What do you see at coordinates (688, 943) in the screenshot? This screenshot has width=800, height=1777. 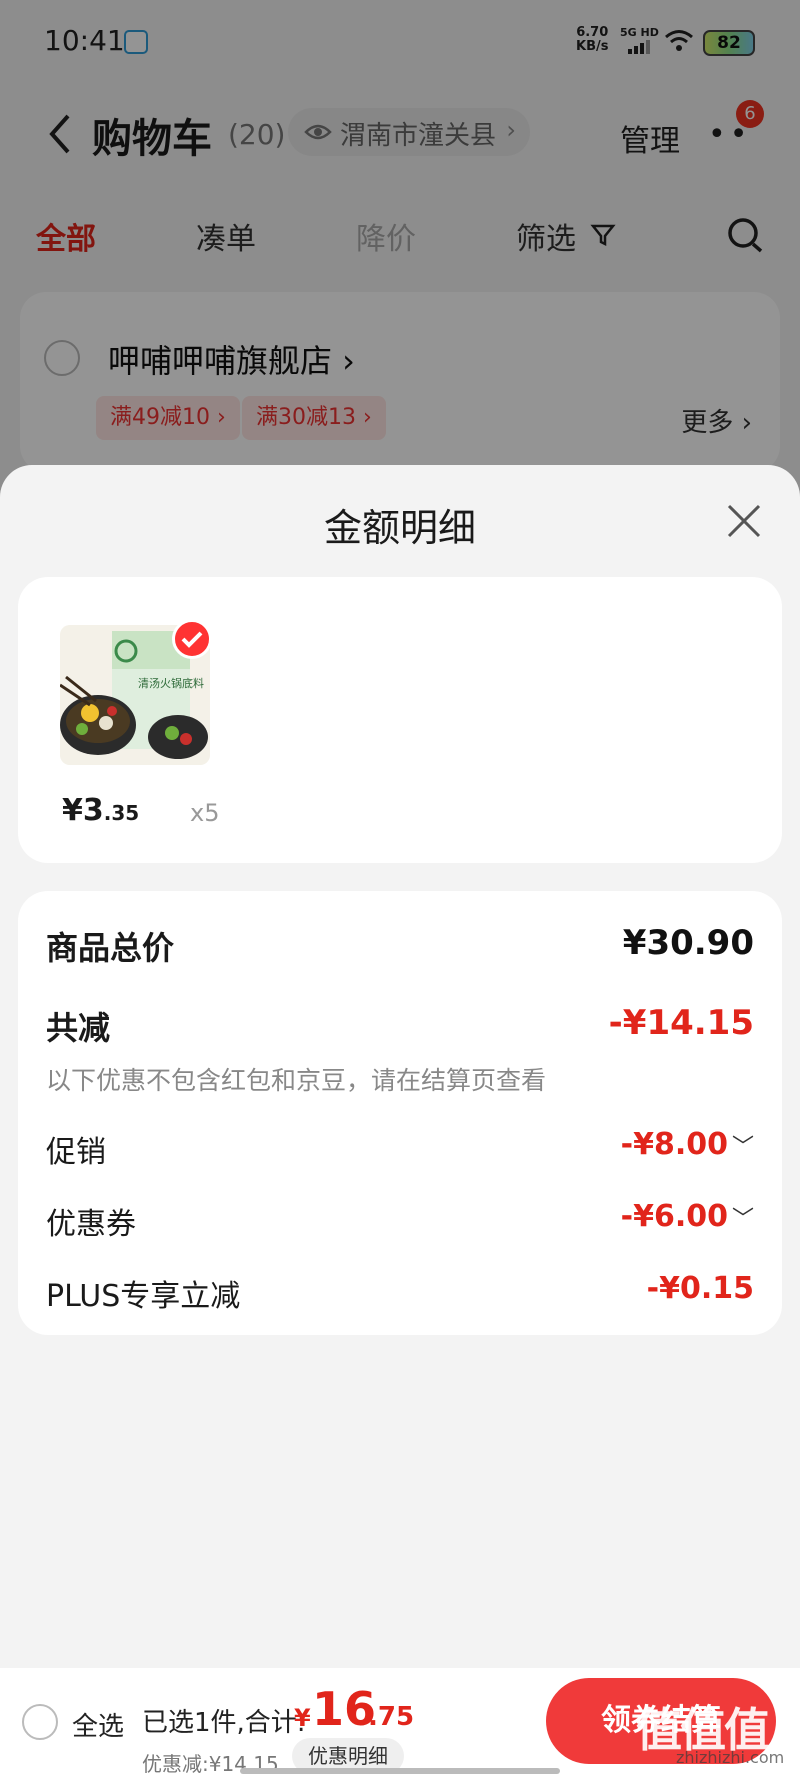 I see `goods-total-value: ¥30.90` at bounding box center [688, 943].